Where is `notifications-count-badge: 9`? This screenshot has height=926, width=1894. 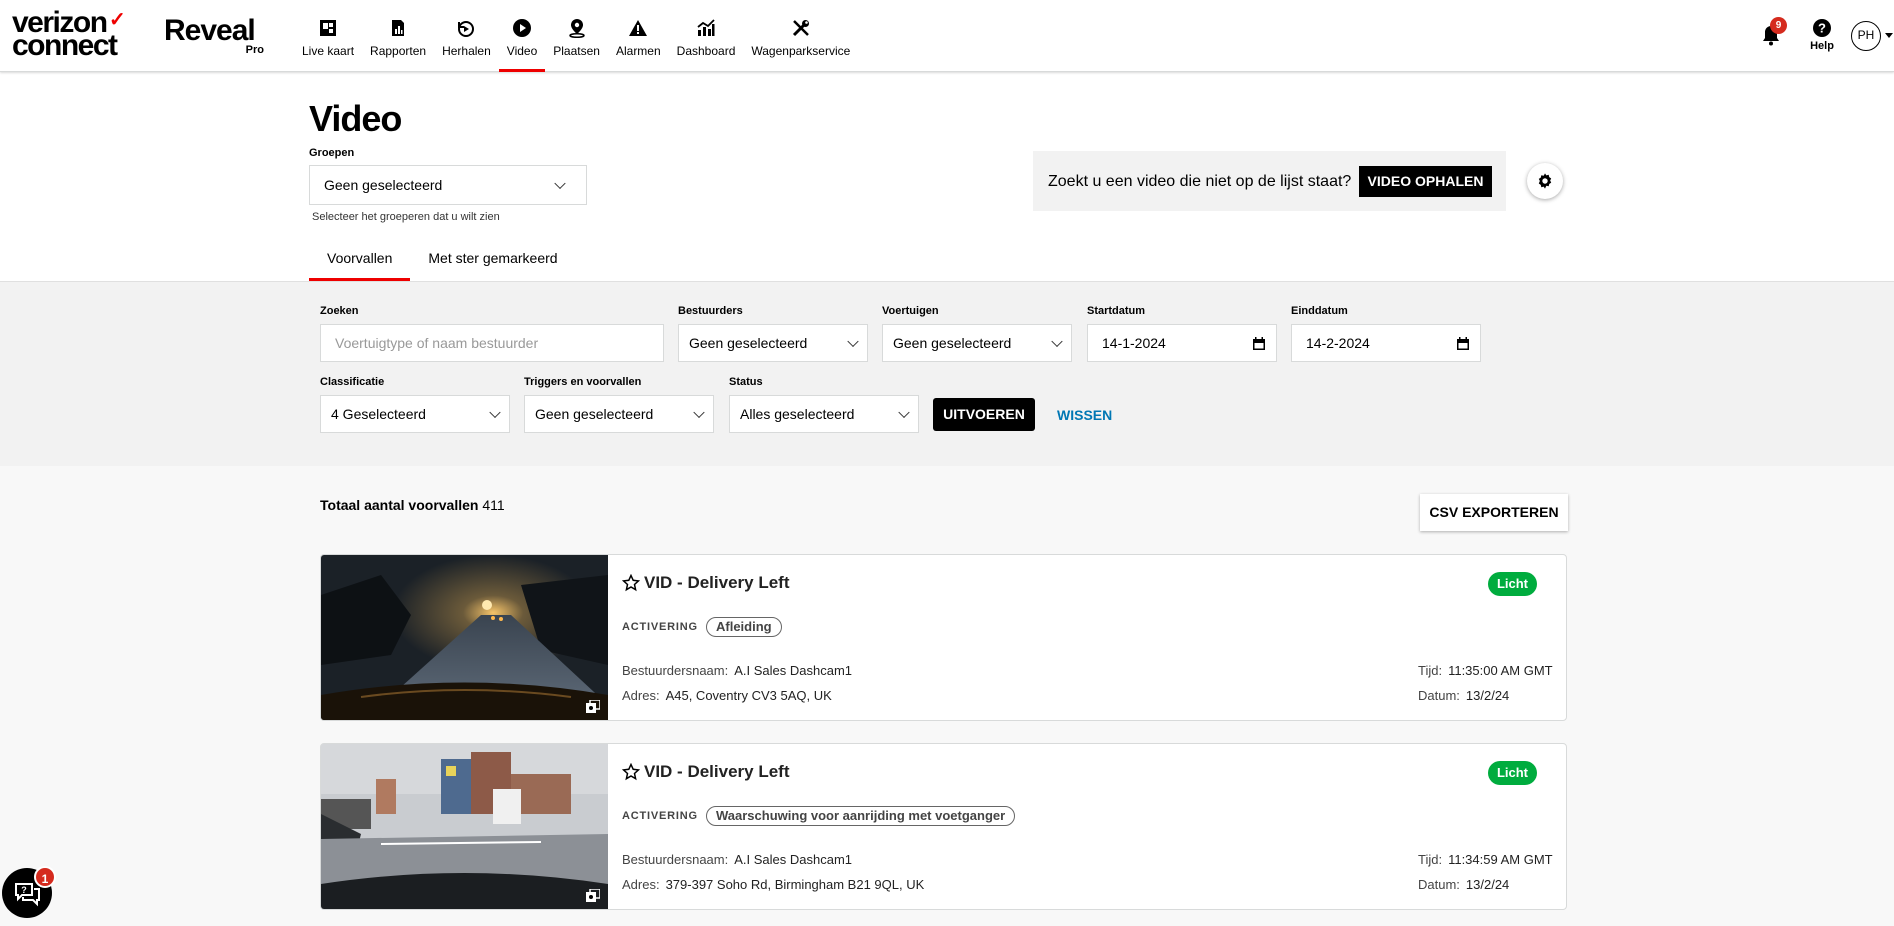 notifications-count-badge: 9 is located at coordinates (1778, 25).